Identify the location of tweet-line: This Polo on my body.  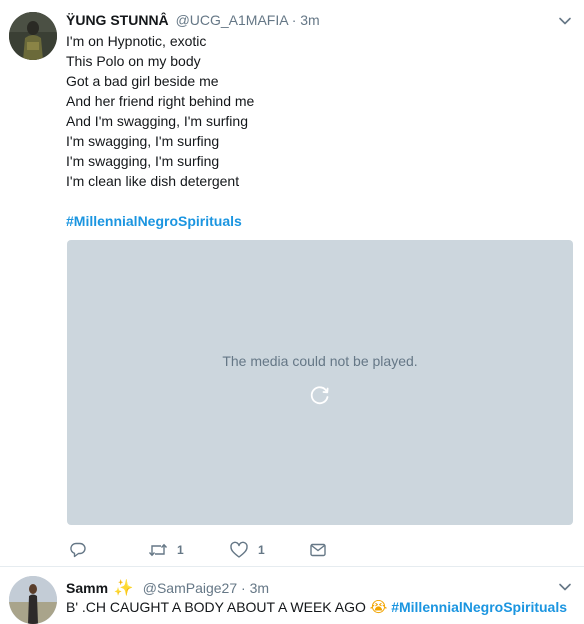
(133, 61).